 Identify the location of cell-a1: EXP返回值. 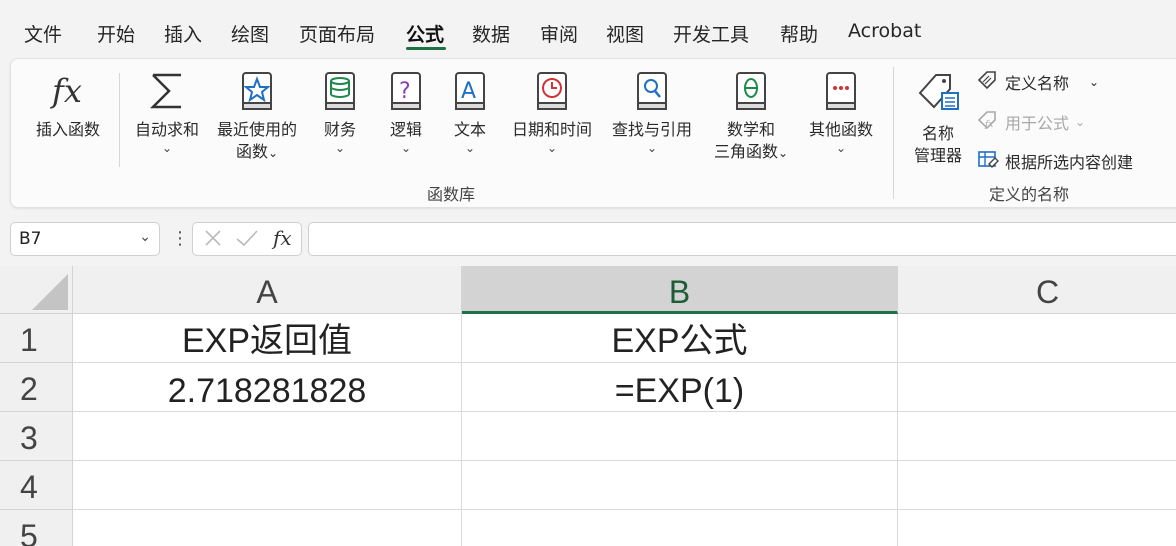
(267, 338).